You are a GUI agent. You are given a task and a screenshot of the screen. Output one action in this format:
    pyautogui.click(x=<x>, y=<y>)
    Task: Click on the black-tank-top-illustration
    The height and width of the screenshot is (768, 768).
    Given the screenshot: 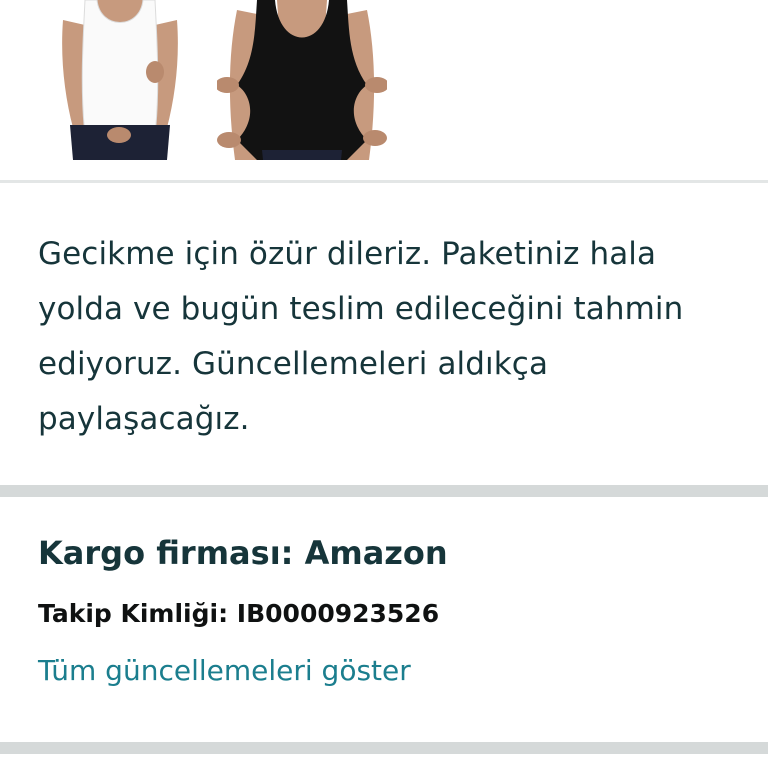 What is the action you would take?
    pyautogui.click(x=302, y=80)
    